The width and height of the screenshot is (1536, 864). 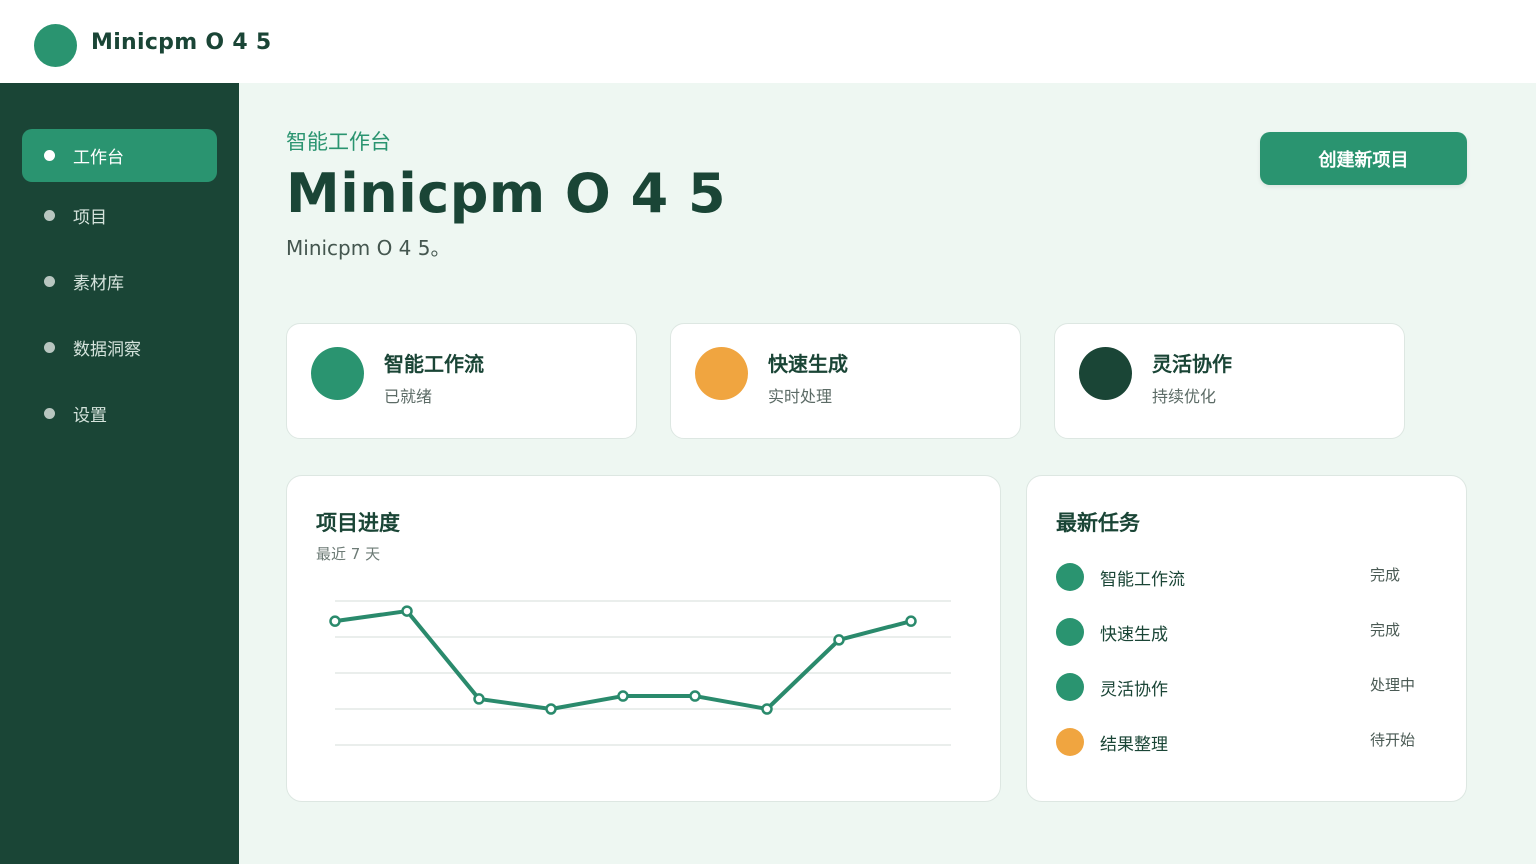 What do you see at coordinates (1184, 396) in the screenshot?
I see `feature-subtitle: 持续优化` at bounding box center [1184, 396].